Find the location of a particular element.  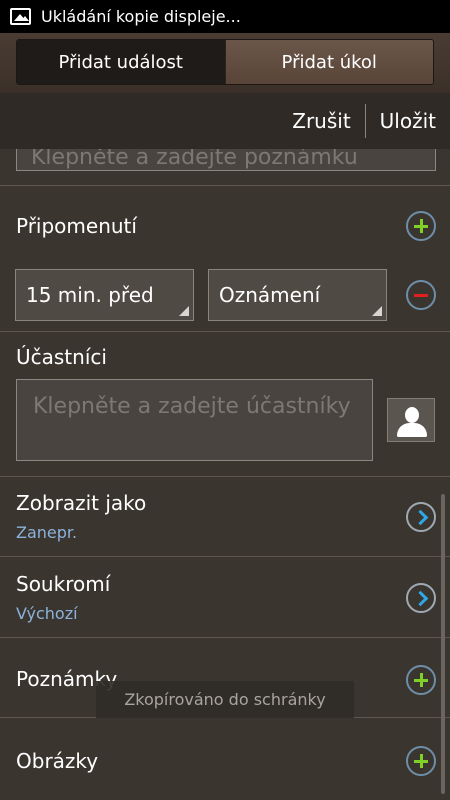

remove-reminder-minus-icon is located at coordinates (421, 295).